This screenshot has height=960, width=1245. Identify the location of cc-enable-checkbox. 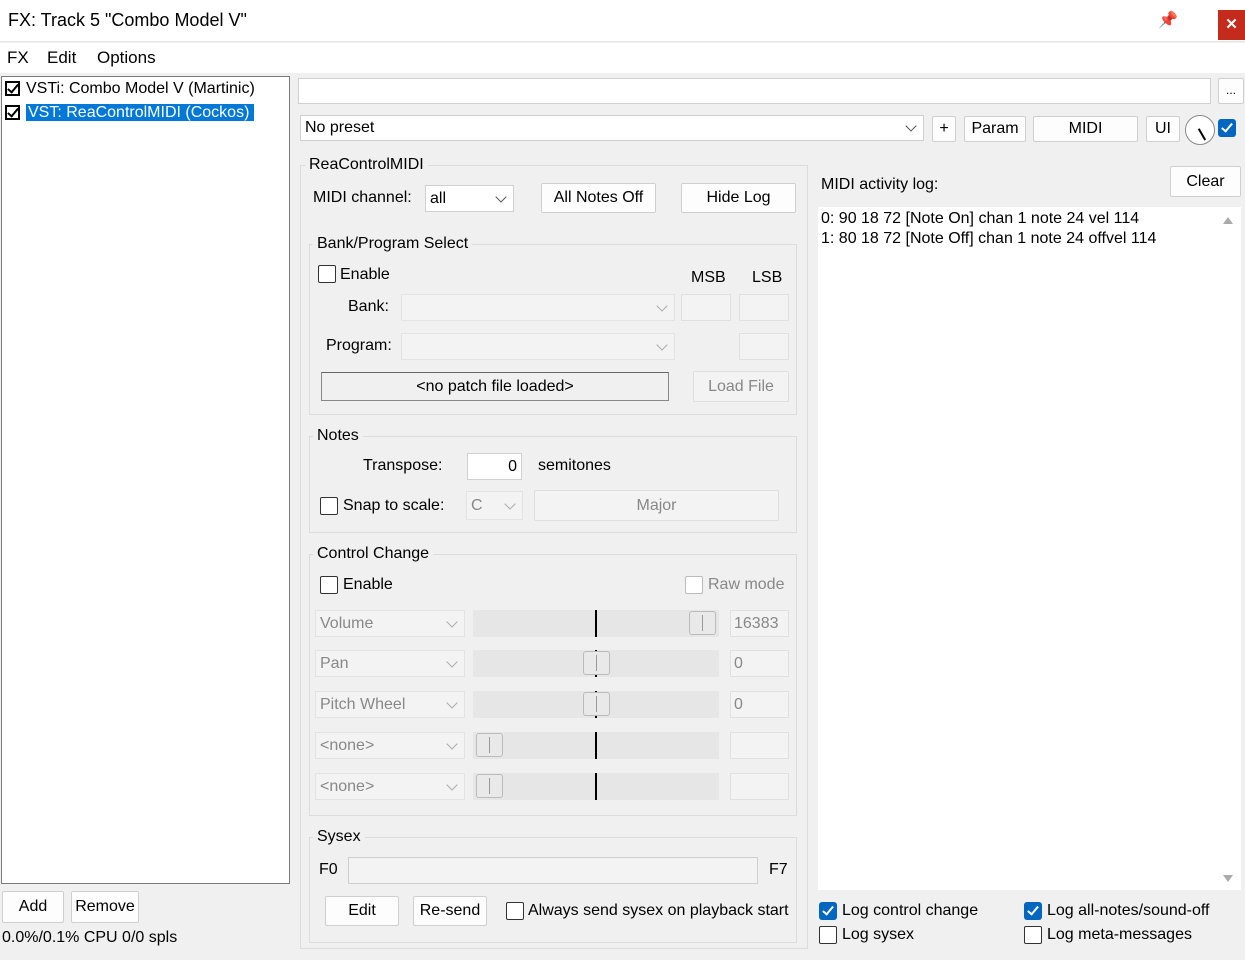
(329, 585).